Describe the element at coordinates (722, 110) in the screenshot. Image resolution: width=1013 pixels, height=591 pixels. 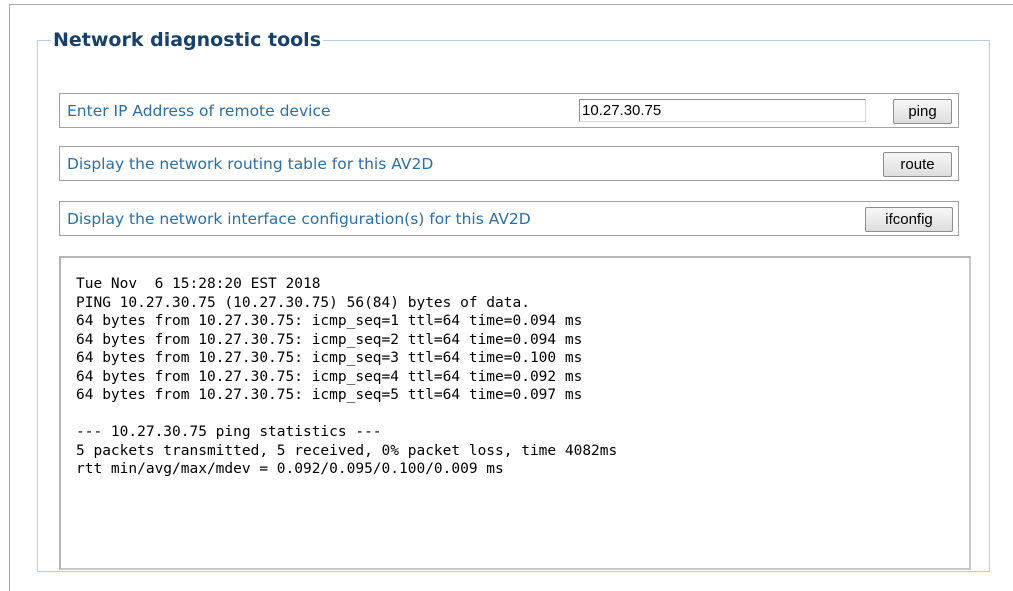
I see `ip-address-input` at that location.